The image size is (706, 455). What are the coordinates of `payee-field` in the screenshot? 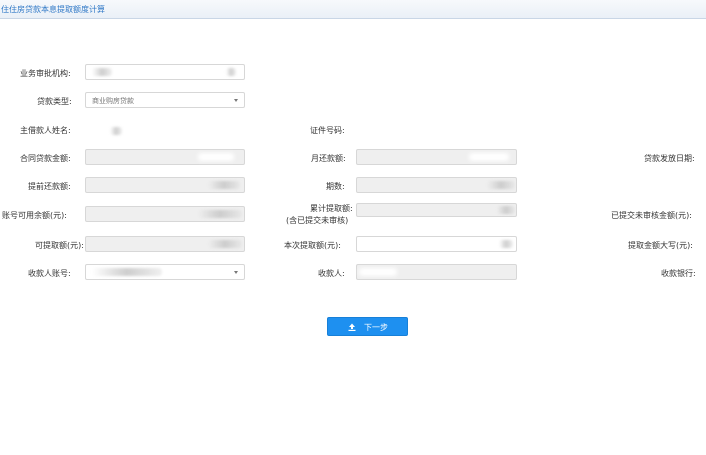 It's located at (436, 272).